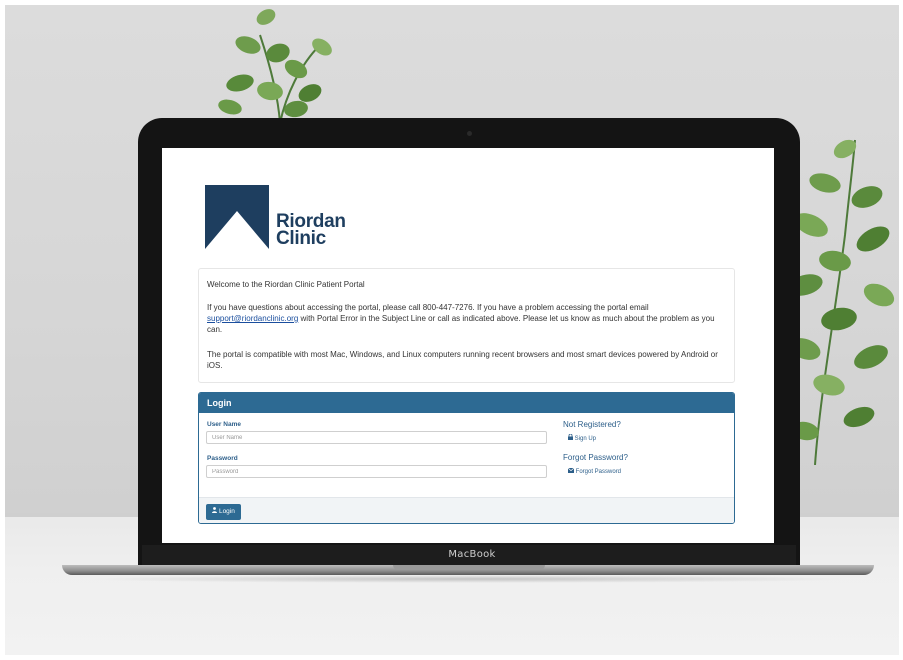 The image size is (903, 660). What do you see at coordinates (466, 510) in the screenshot?
I see `login-panel-footer` at bounding box center [466, 510].